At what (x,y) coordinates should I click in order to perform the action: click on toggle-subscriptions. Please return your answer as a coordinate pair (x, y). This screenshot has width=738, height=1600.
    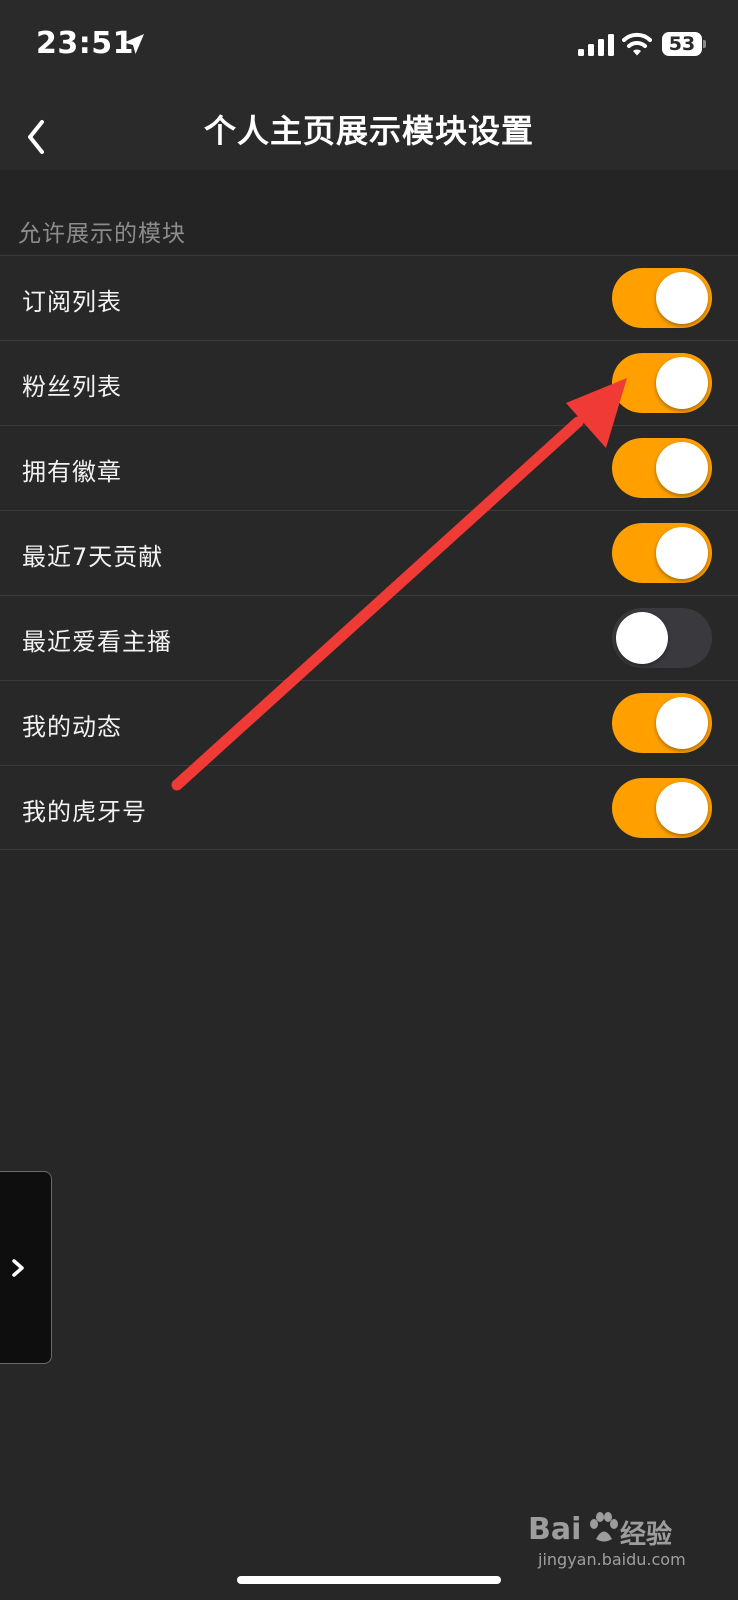
    Looking at the image, I should click on (662, 298).